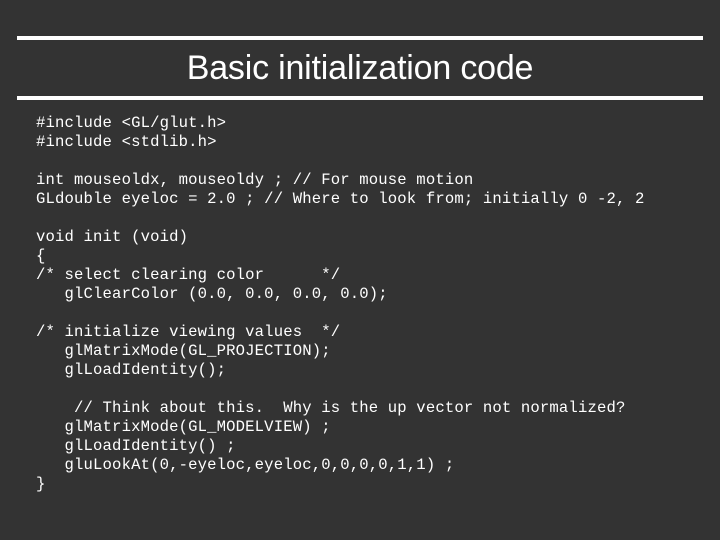 The height and width of the screenshot is (540, 720). Describe the element at coordinates (136, 446) in the screenshot. I see `code-line: glLoadIdentity() ;` at that location.